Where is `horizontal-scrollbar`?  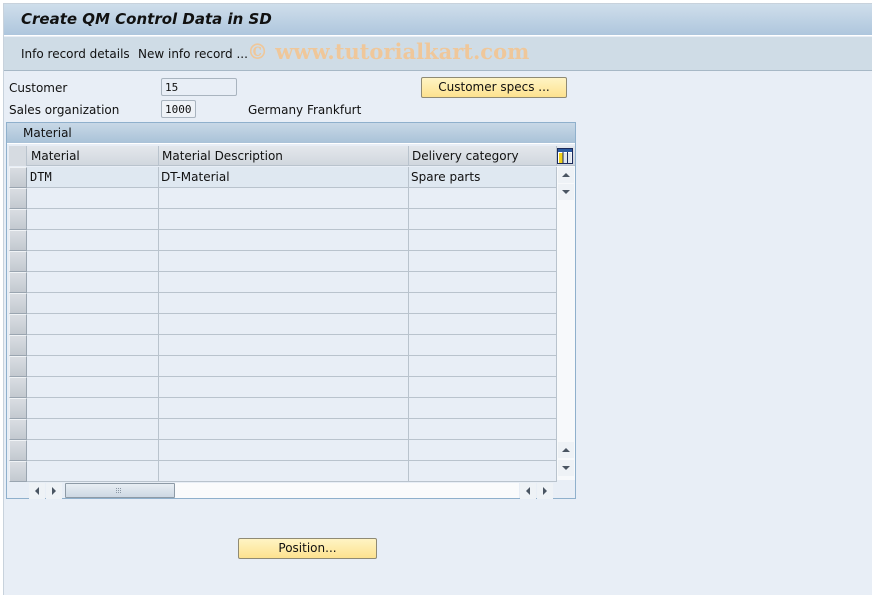
horizontal-scrollbar is located at coordinates (292, 490).